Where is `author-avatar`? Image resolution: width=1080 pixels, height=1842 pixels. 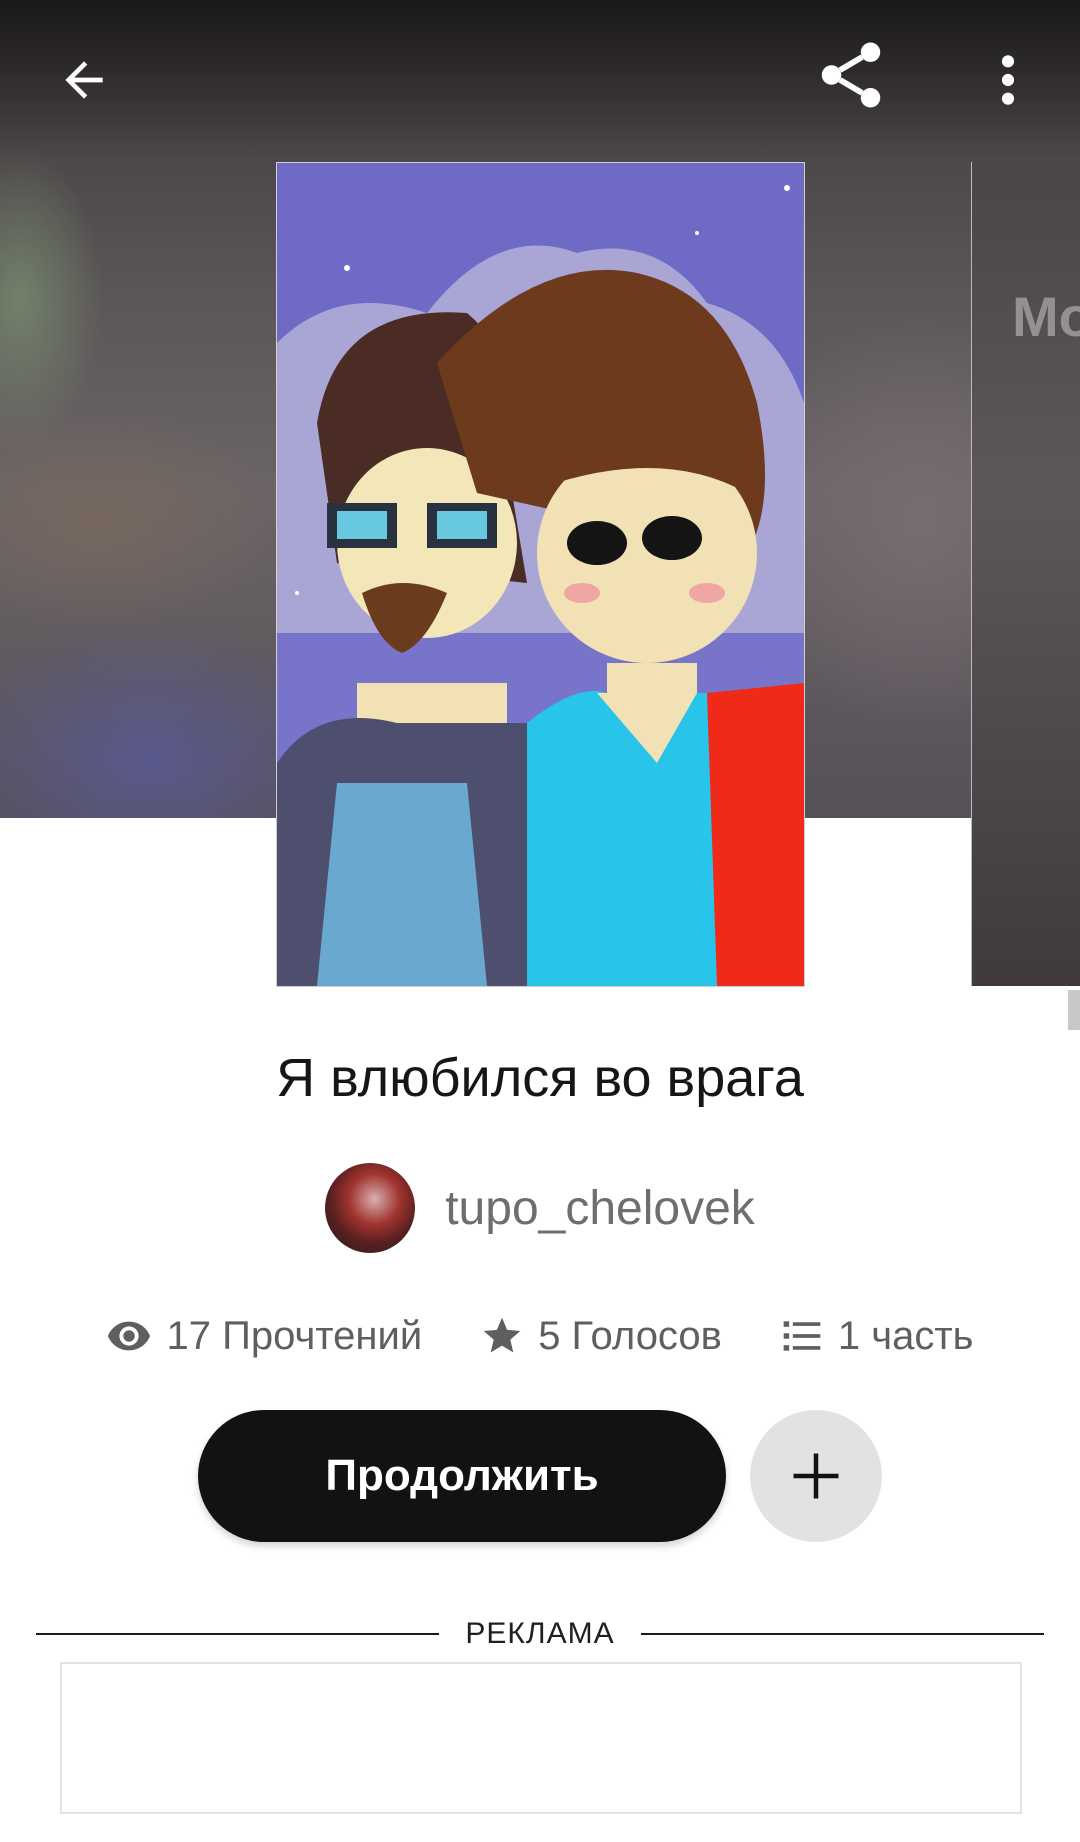
author-avatar is located at coordinates (370, 1208).